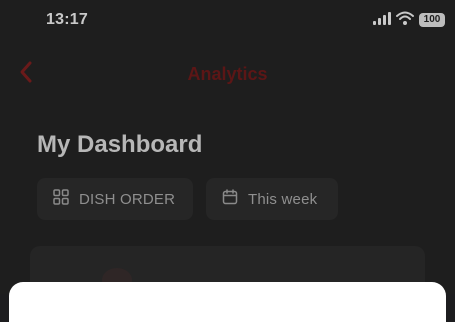 This screenshot has width=455, height=322. What do you see at coordinates (120, 144) in the screenshot?
I see `page-title: My Dashboard` at bounding box center [120, 144].